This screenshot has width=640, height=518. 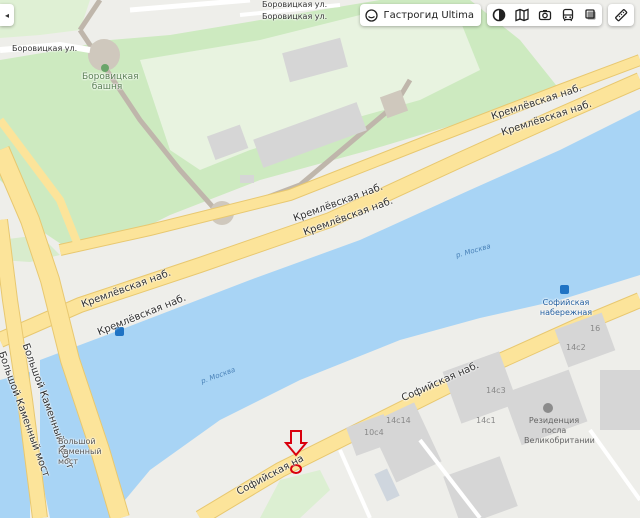 I want to click on ruler-button, so click(x=621, y=15).